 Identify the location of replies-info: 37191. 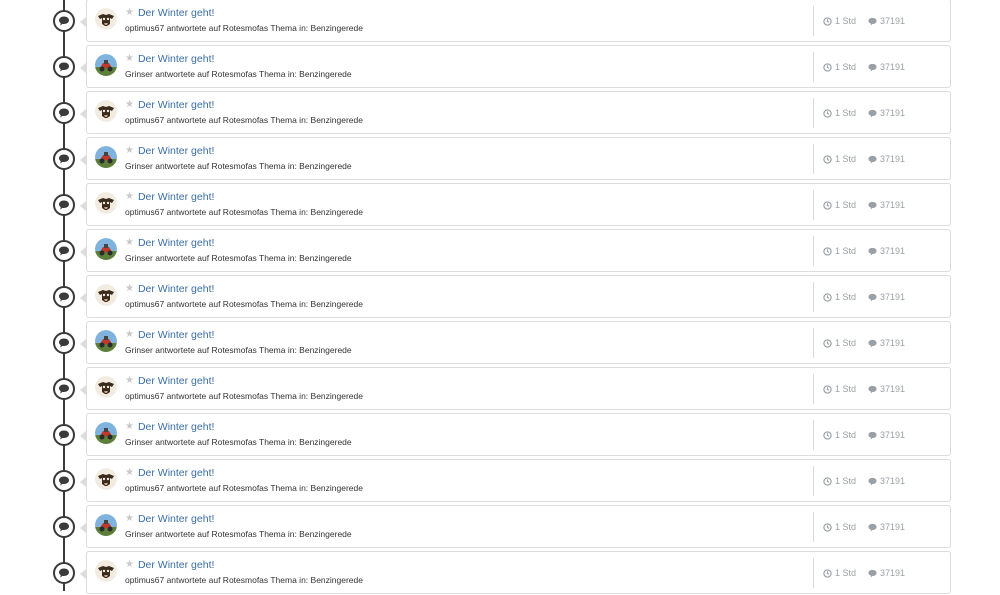
(886, 481).